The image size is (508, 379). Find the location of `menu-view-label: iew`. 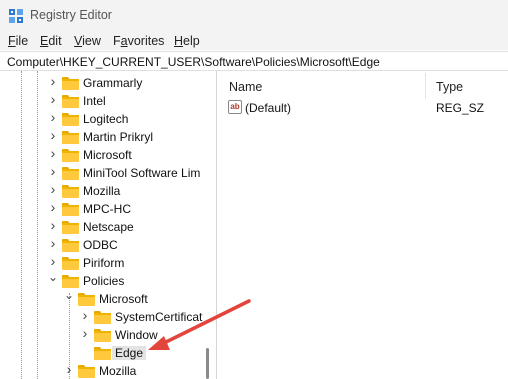

menu-view-label: iew is located at coordinates (91, 41).